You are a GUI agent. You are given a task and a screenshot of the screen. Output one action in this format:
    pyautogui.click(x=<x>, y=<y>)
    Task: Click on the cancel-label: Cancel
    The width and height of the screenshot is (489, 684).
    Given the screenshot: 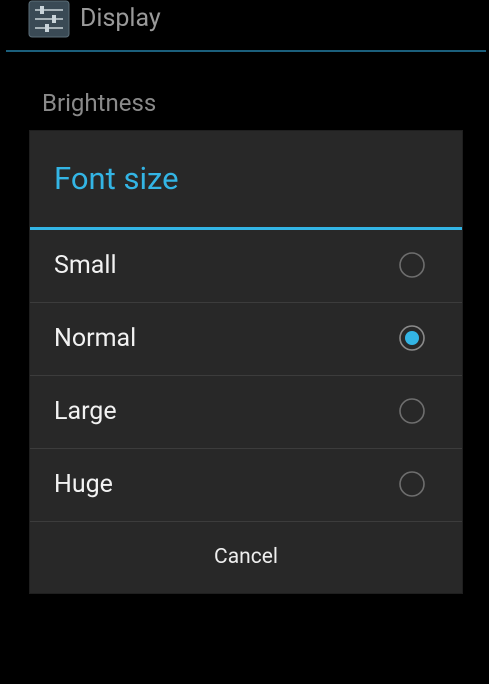 What is the action you would take?
    pyautogui.click(x=246, y=557)
    